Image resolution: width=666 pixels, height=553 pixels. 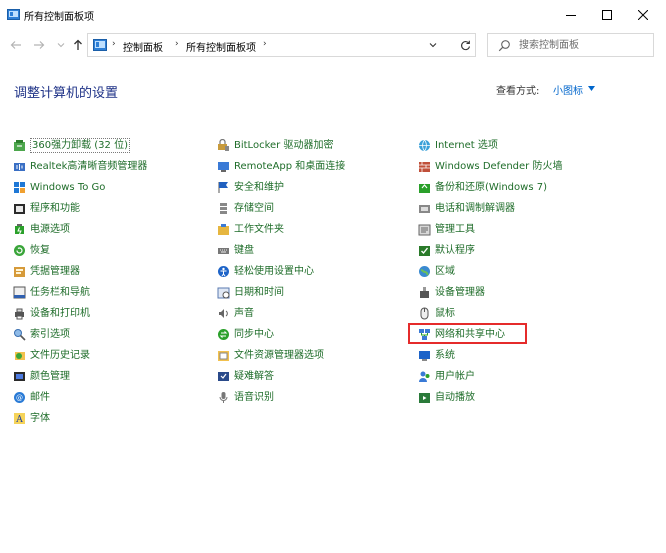 I want to click on window-title: 所有控制面板项, so click(x=59, y=17).